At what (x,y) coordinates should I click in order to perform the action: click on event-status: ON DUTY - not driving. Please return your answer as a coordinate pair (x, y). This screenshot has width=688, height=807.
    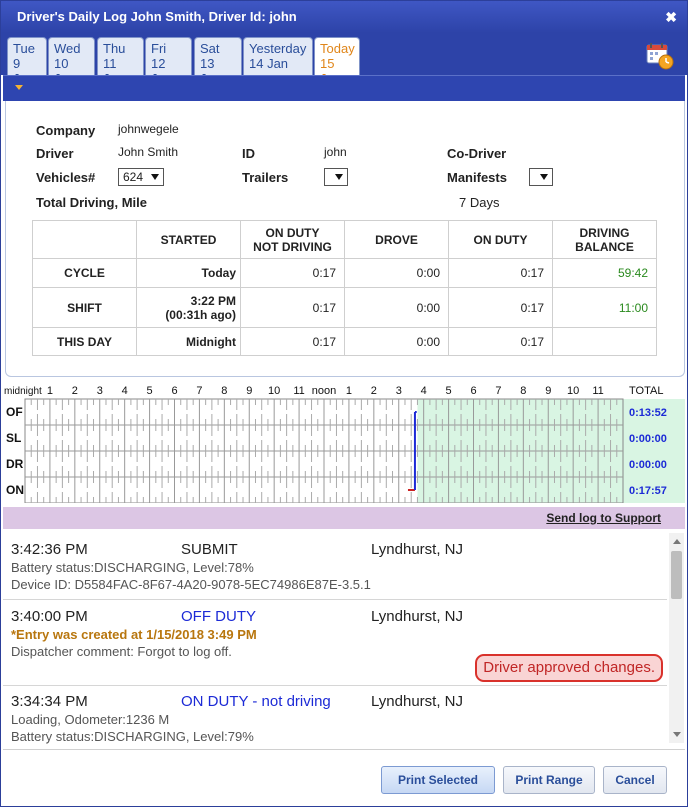
    Looking at the image, I should click on (256, 701).